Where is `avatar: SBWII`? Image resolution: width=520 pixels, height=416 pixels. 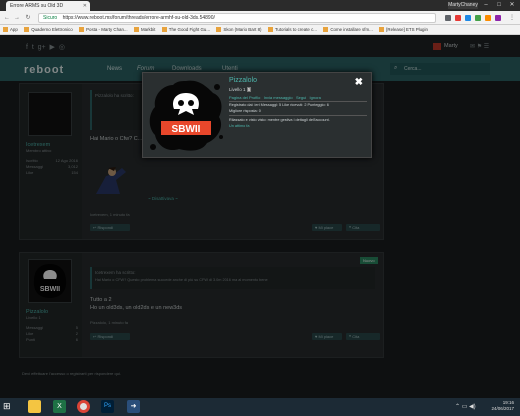
avatar: SBWII is located at coordinates (186, 116).